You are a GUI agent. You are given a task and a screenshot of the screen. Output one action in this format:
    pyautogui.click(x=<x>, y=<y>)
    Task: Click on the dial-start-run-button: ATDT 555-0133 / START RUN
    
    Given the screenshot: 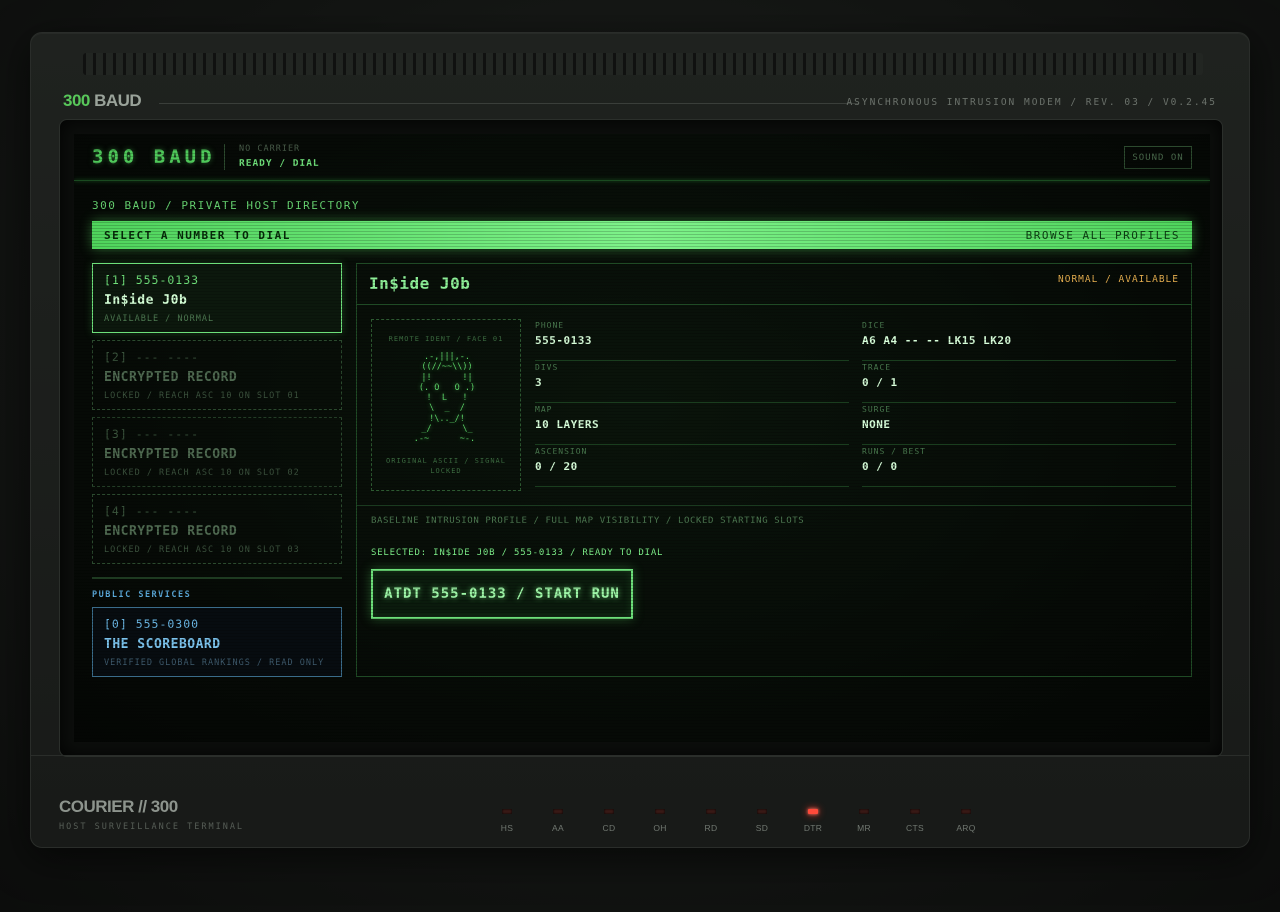 What is the action you would take?
    pyautogui.click(x=502, y=594)
    